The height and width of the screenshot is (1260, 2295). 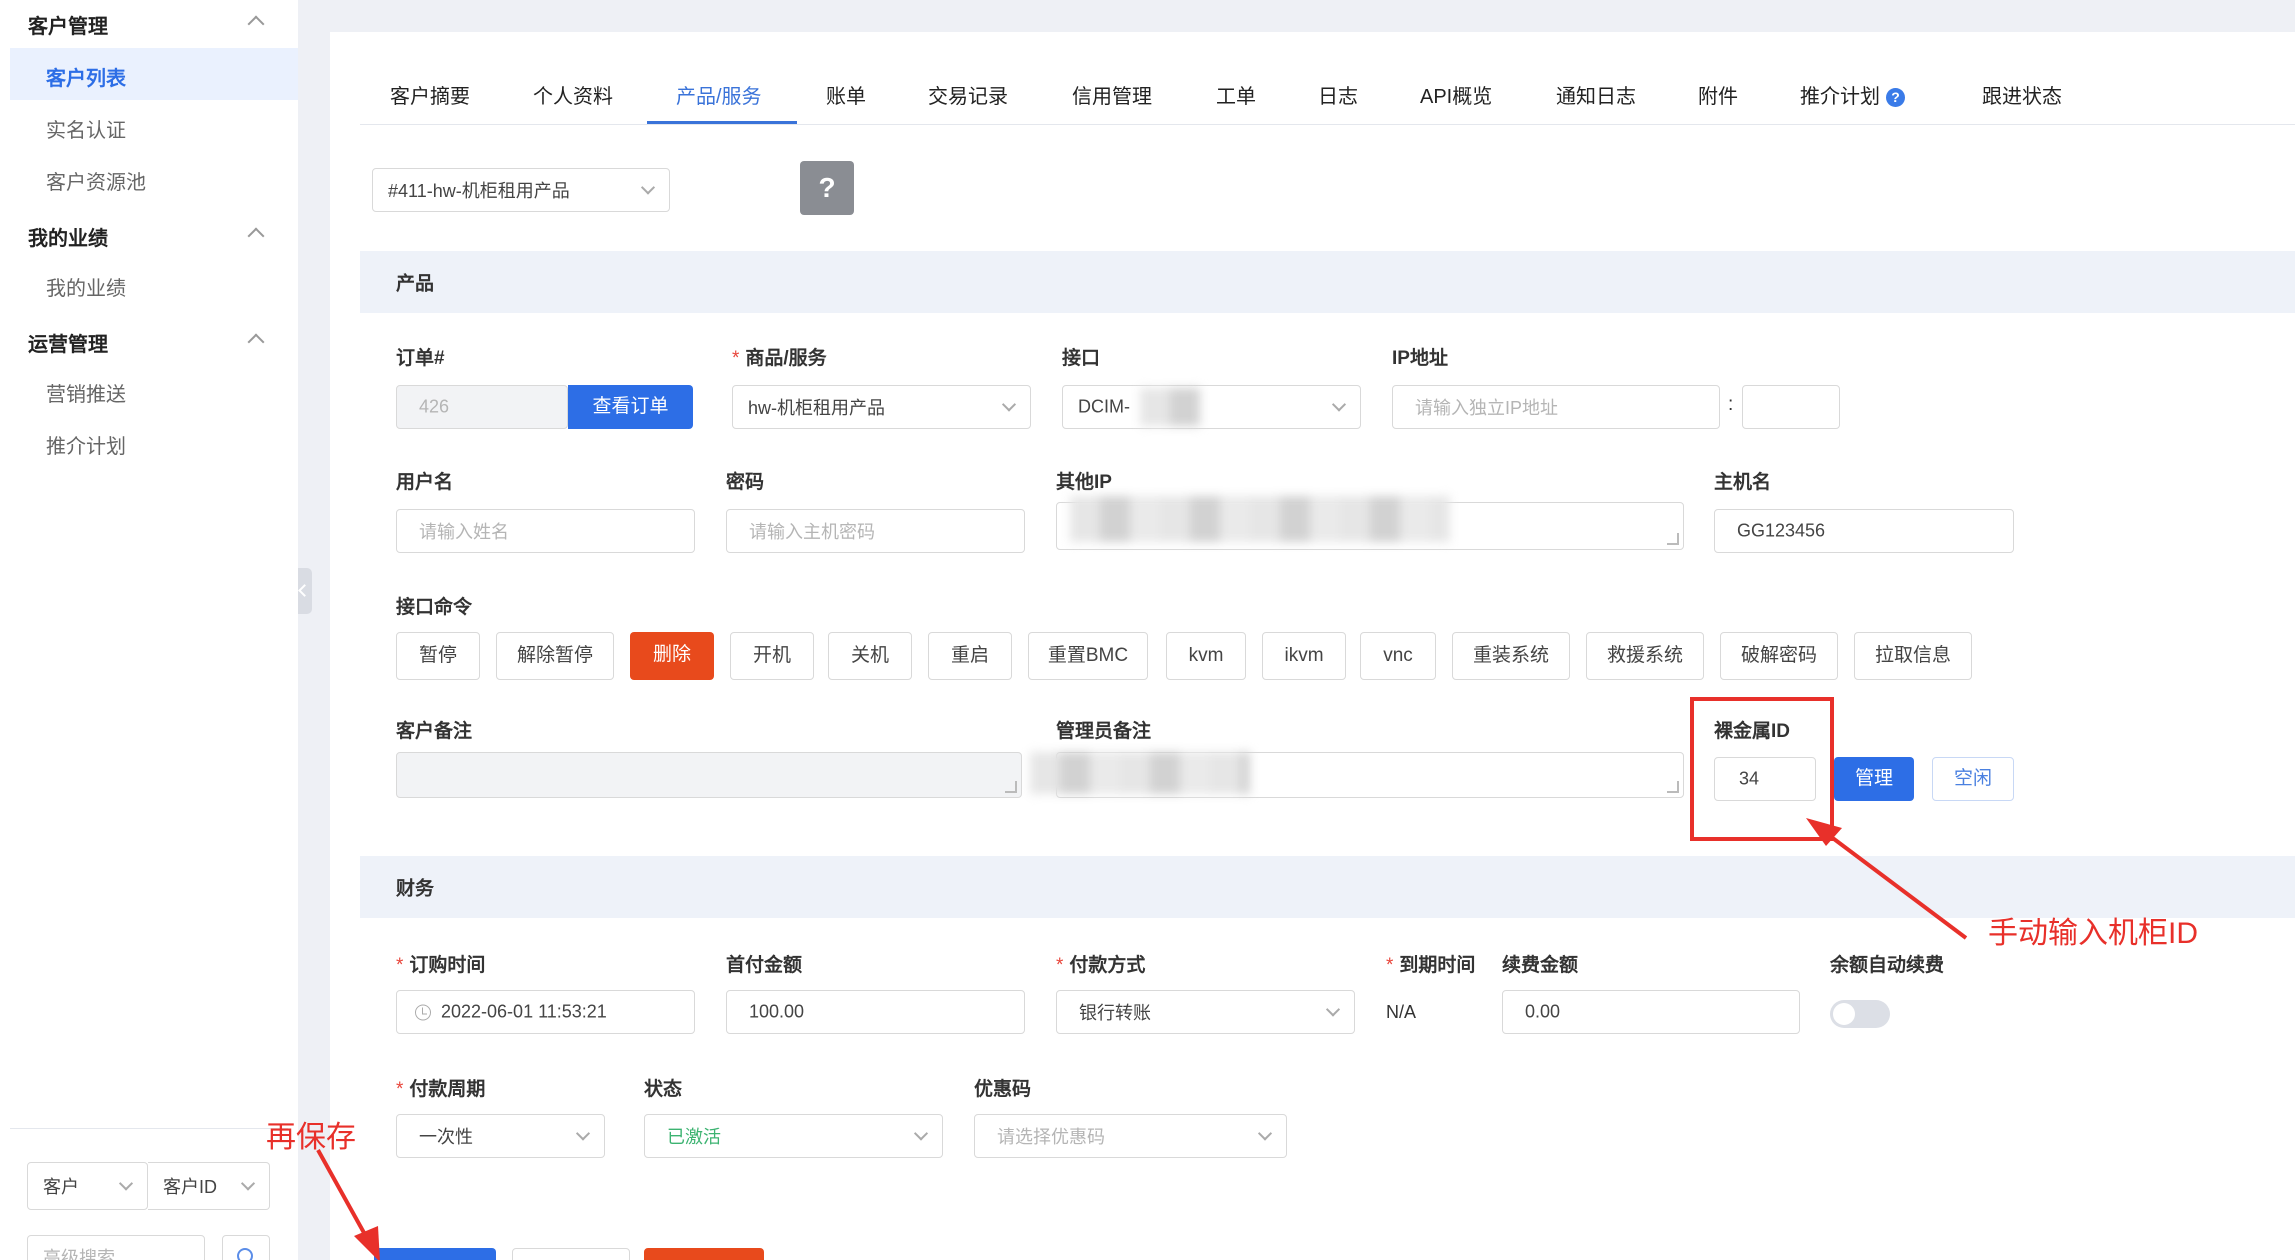 I want to click on annotation-cabinet-id: 手动输入机柜ID, so click(x=2093, y=933).